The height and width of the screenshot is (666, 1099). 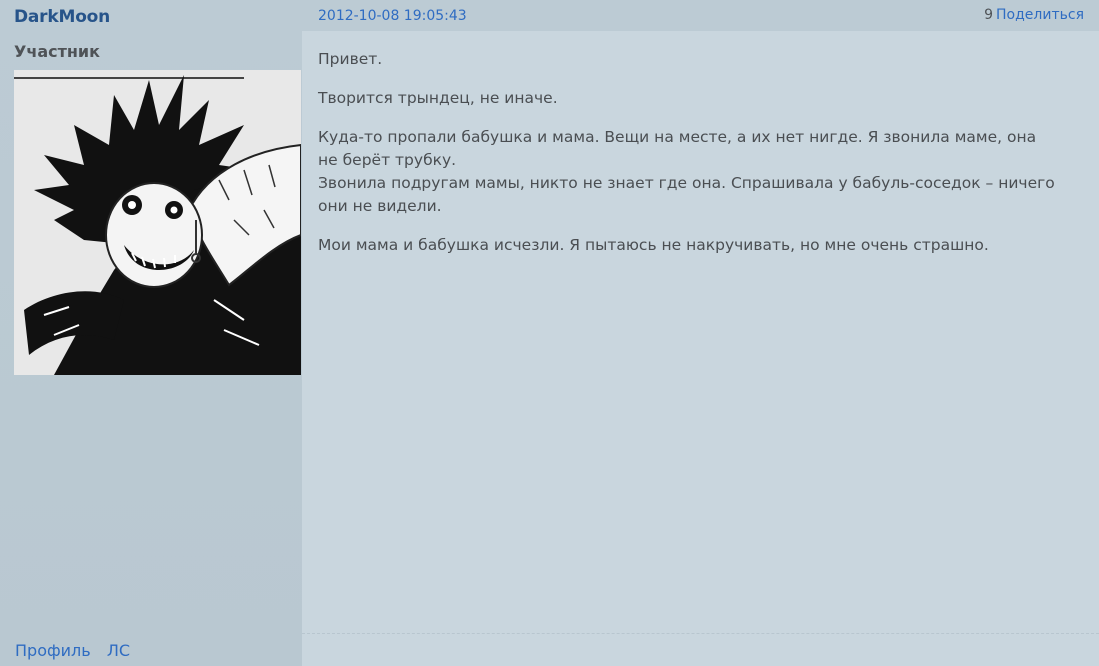 I want to click on post-footer, so click(x=700, y=649).